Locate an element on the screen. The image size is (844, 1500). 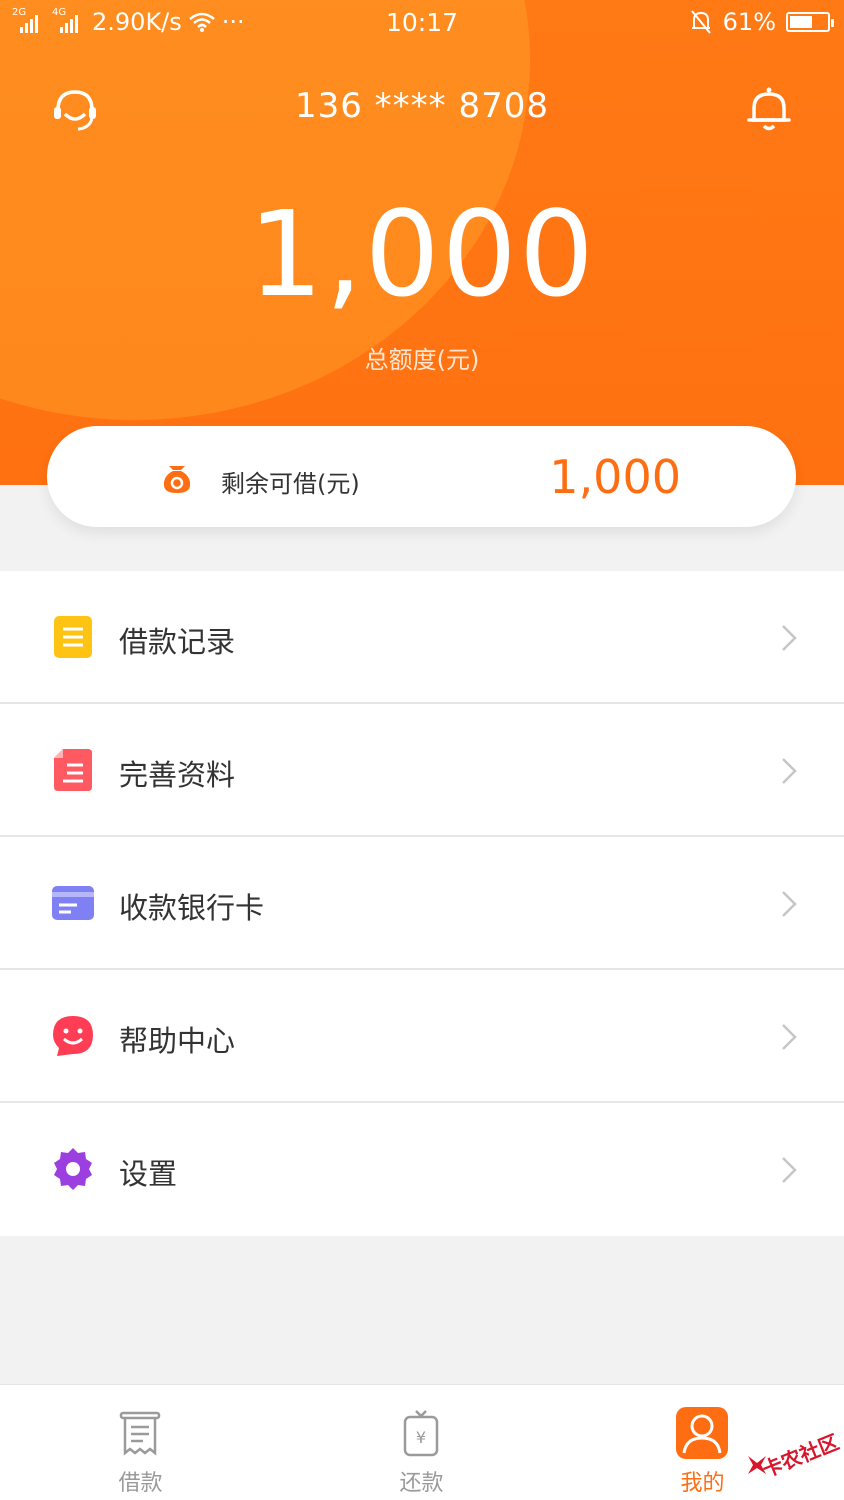
watermark-text: 卡农社区 is located at coordinates (800, 1456).